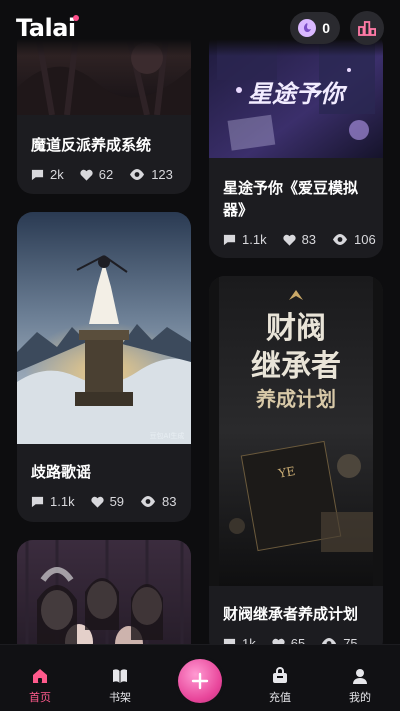 The image size is (400, 711). What do you see at coordinates (40, 676) in the screenshot?
I see `home-icon` at bounding box center [40, 676].